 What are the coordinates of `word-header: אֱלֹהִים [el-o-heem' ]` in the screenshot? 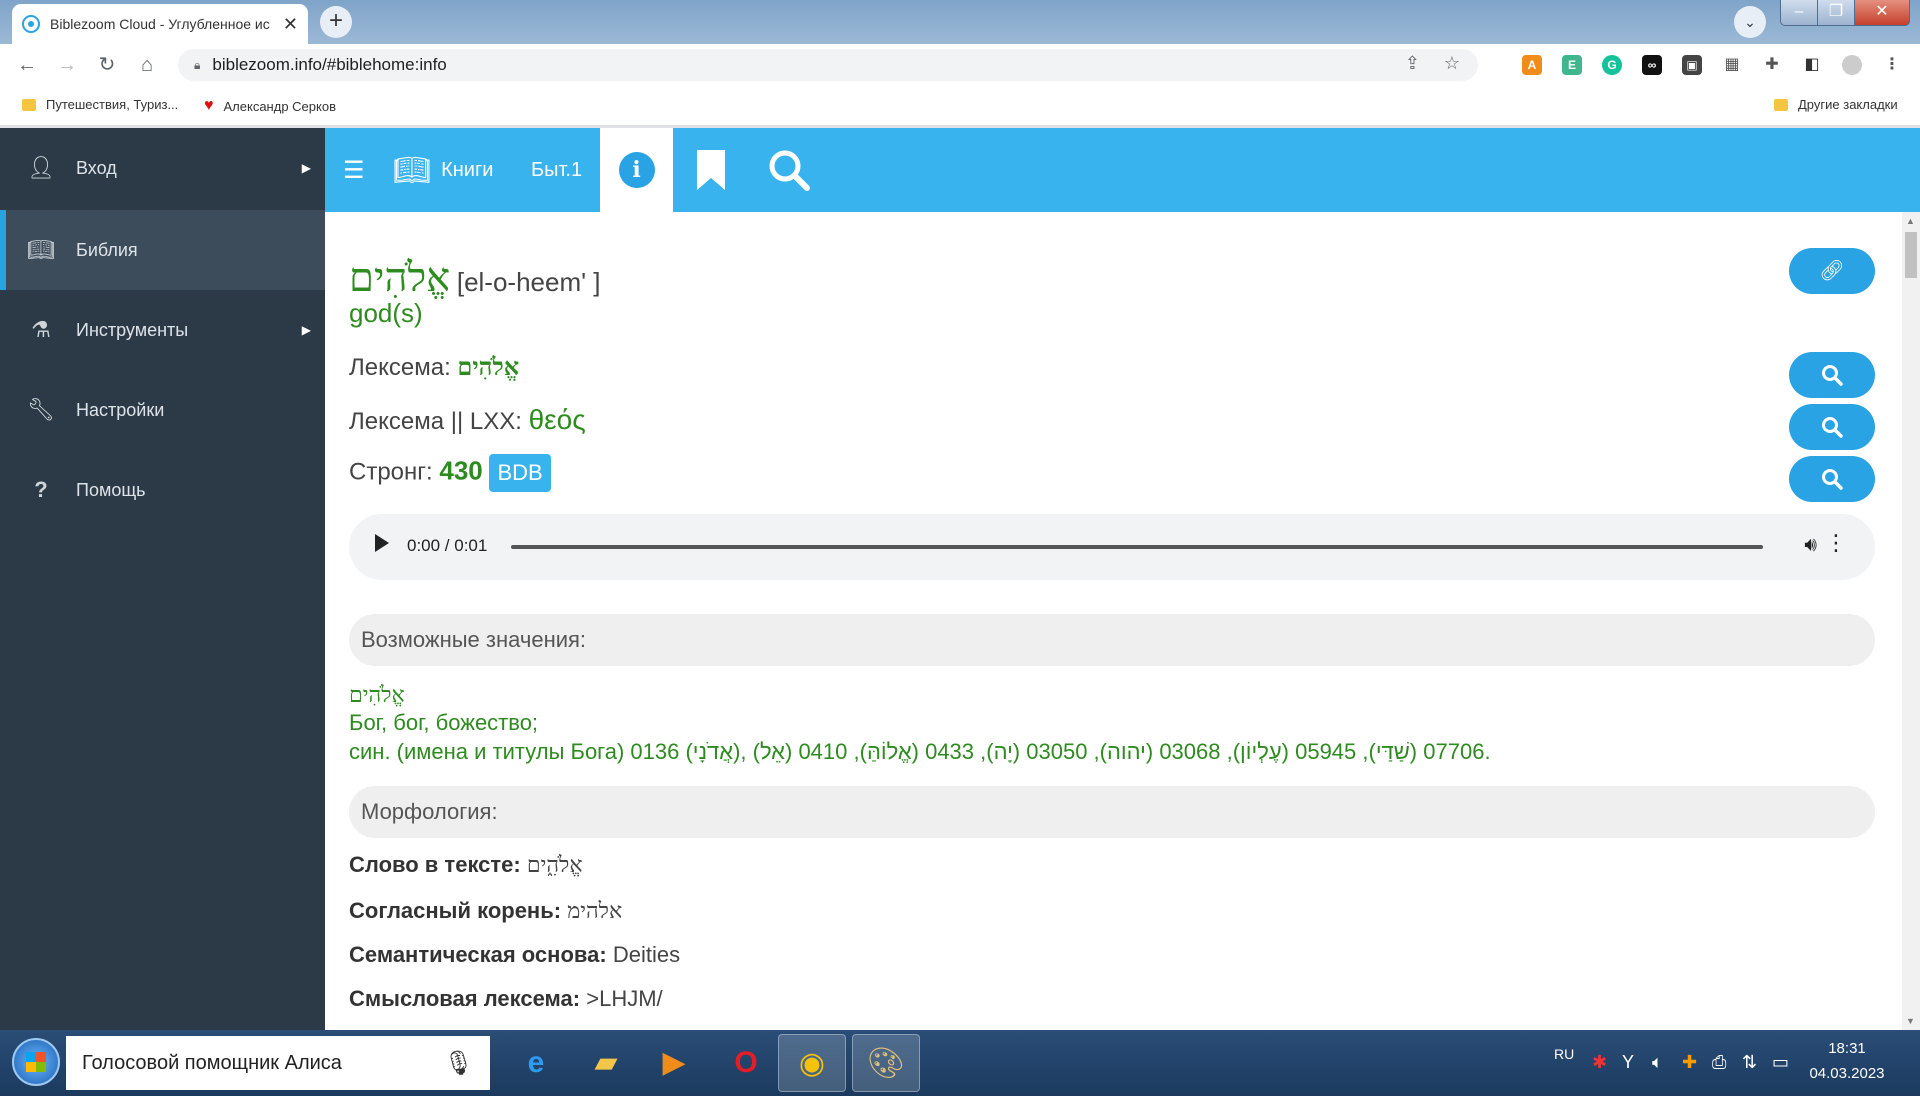 It's located at (475, 277).